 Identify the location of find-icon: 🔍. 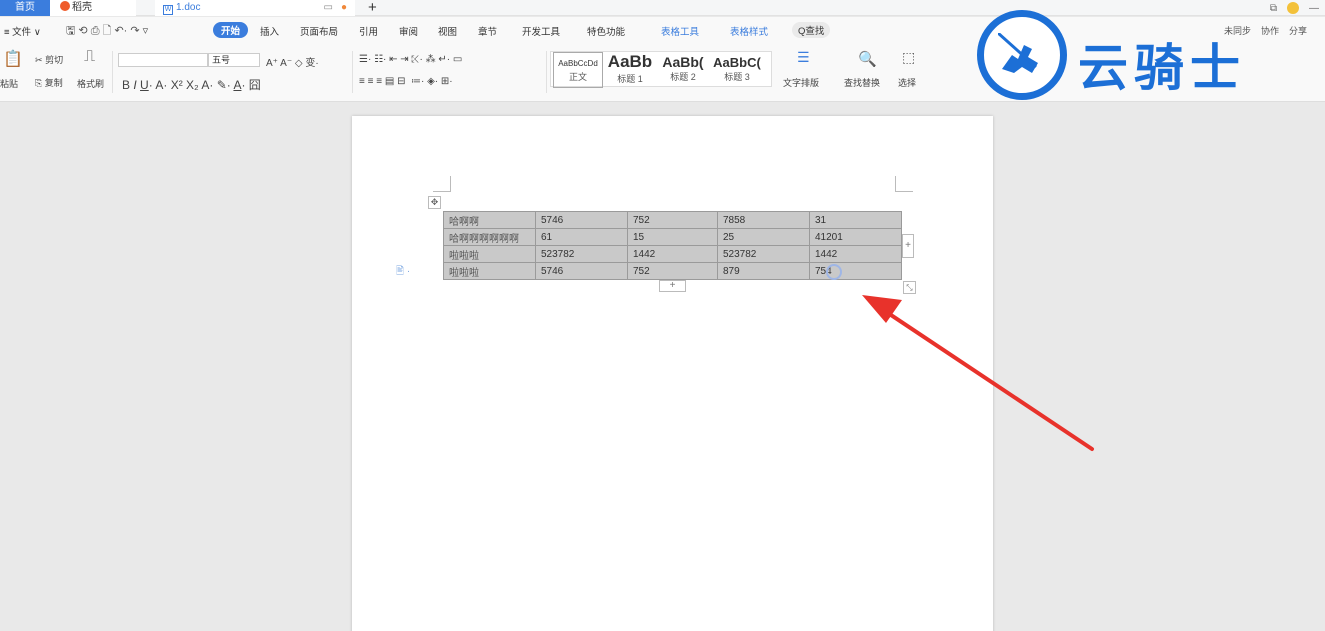
(867, 59).